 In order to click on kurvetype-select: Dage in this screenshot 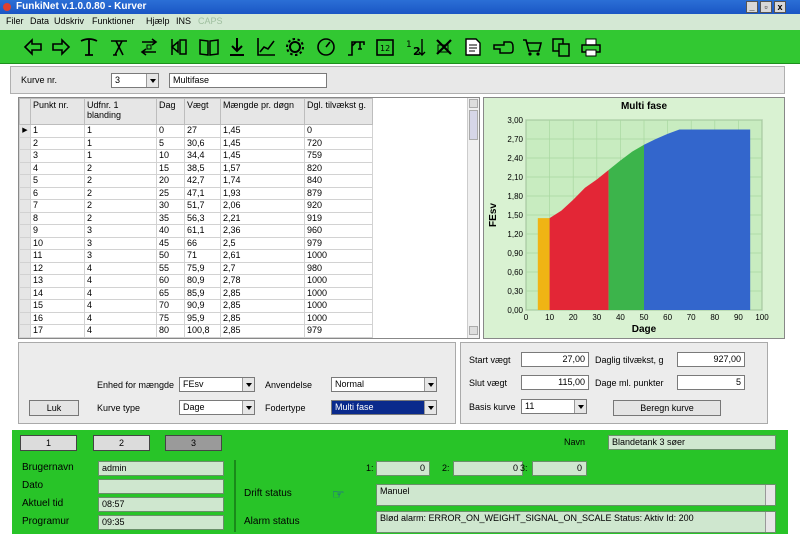, I will do `click(217, 407)`.